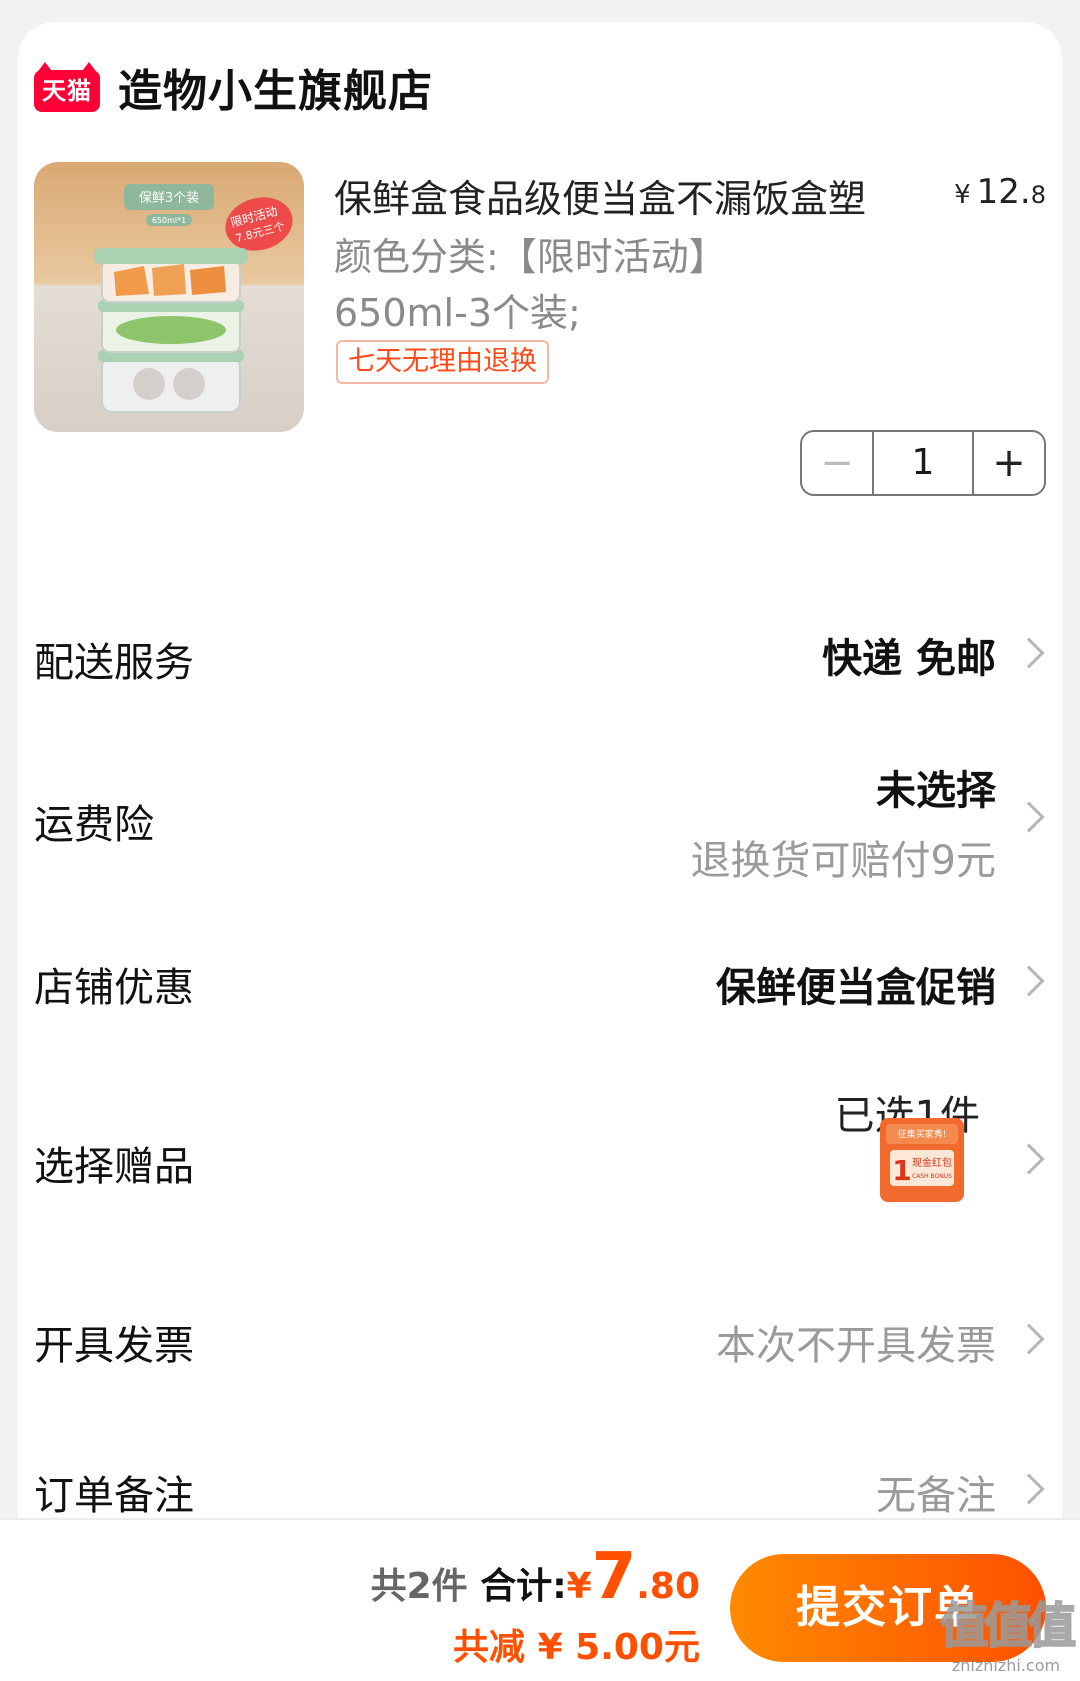 The width and height of the screenshot is (1080, 1681). I want to click on total-int: 7, so click(614, 1577).